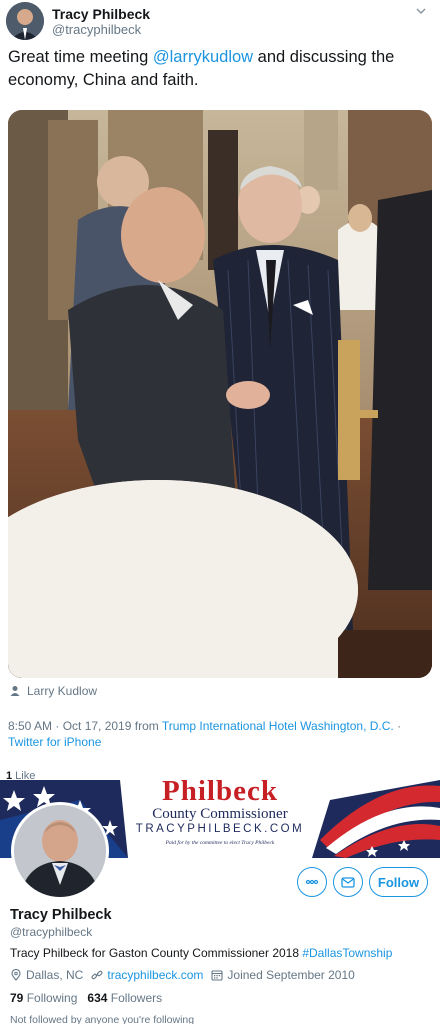  I want to click on tweet-header: Tracy Philbeck @tracyphilbeck, so click(220, 21).